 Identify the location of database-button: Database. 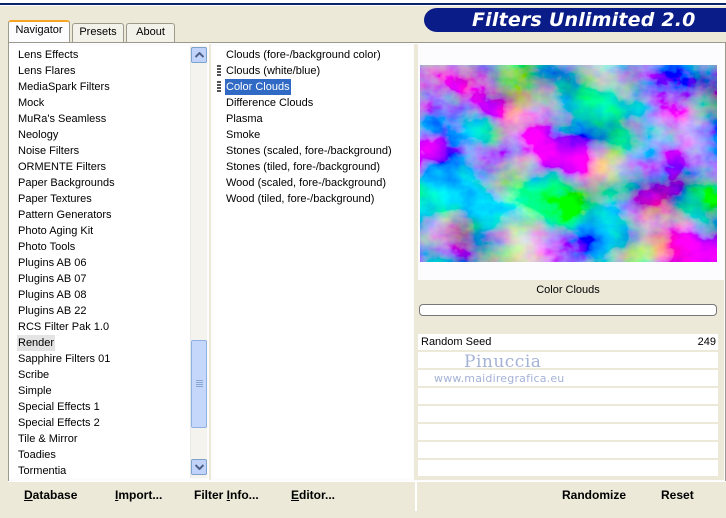
(50, 495).